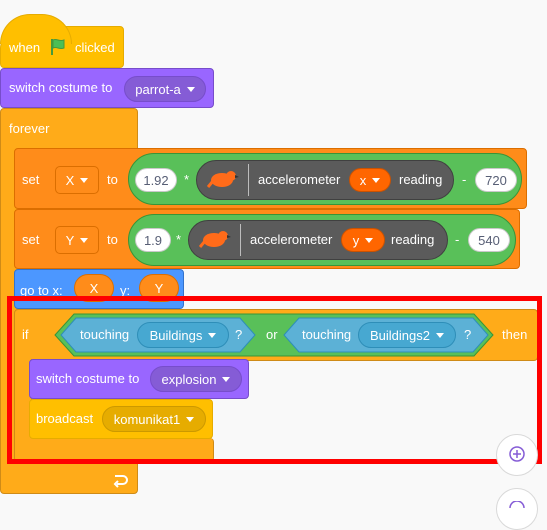 This screenshot has height=530, width=547. Describe the element at coordinates (363, 240) in the screenshot. I see `axis-dropdown-y: y` at that location.